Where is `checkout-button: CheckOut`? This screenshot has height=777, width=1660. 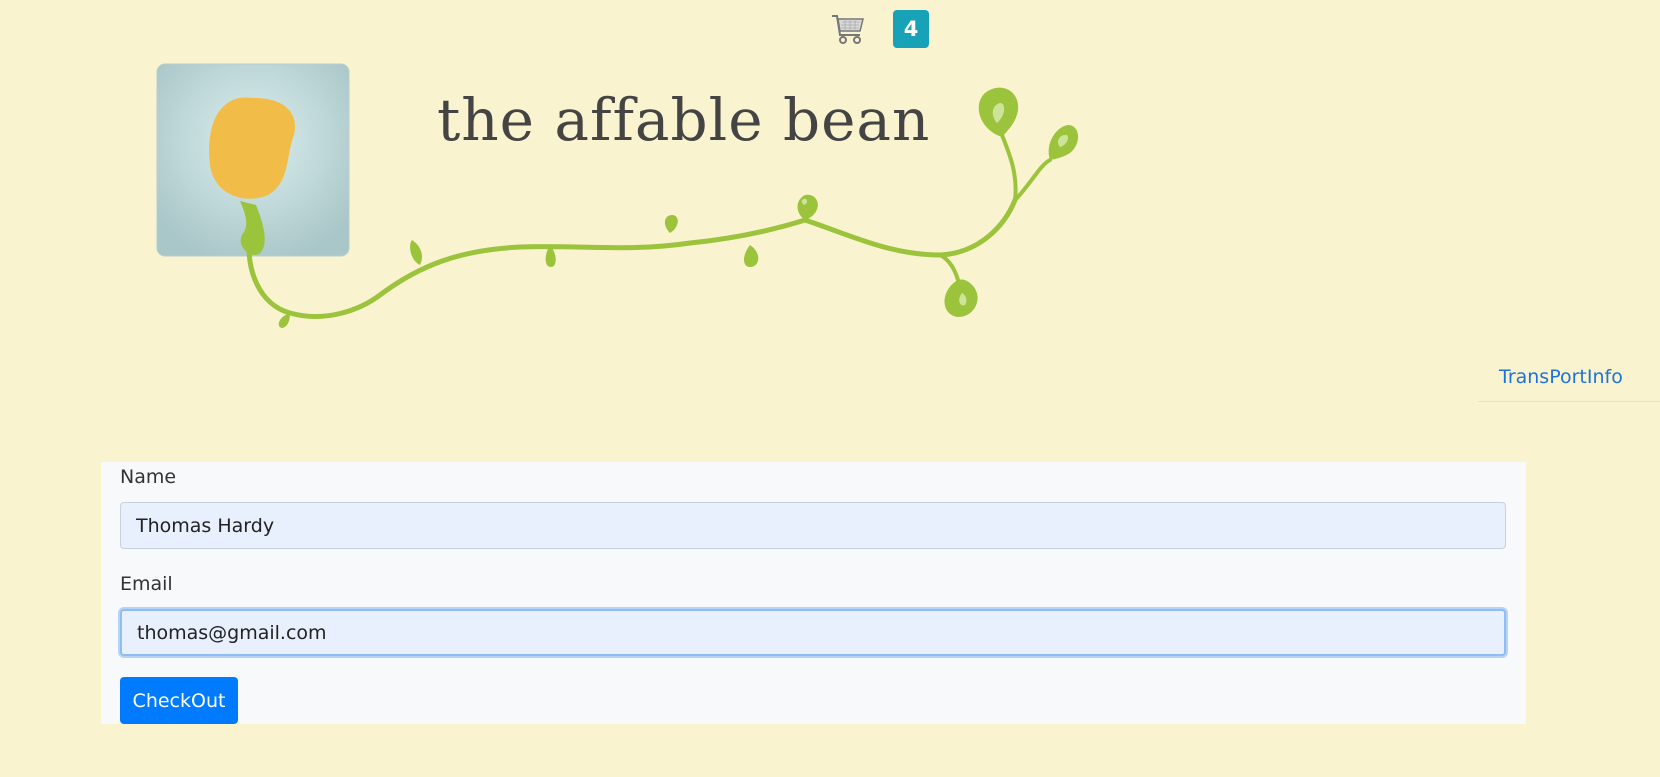 checkout-button: CheckOut is located at coordinates (179, 700).